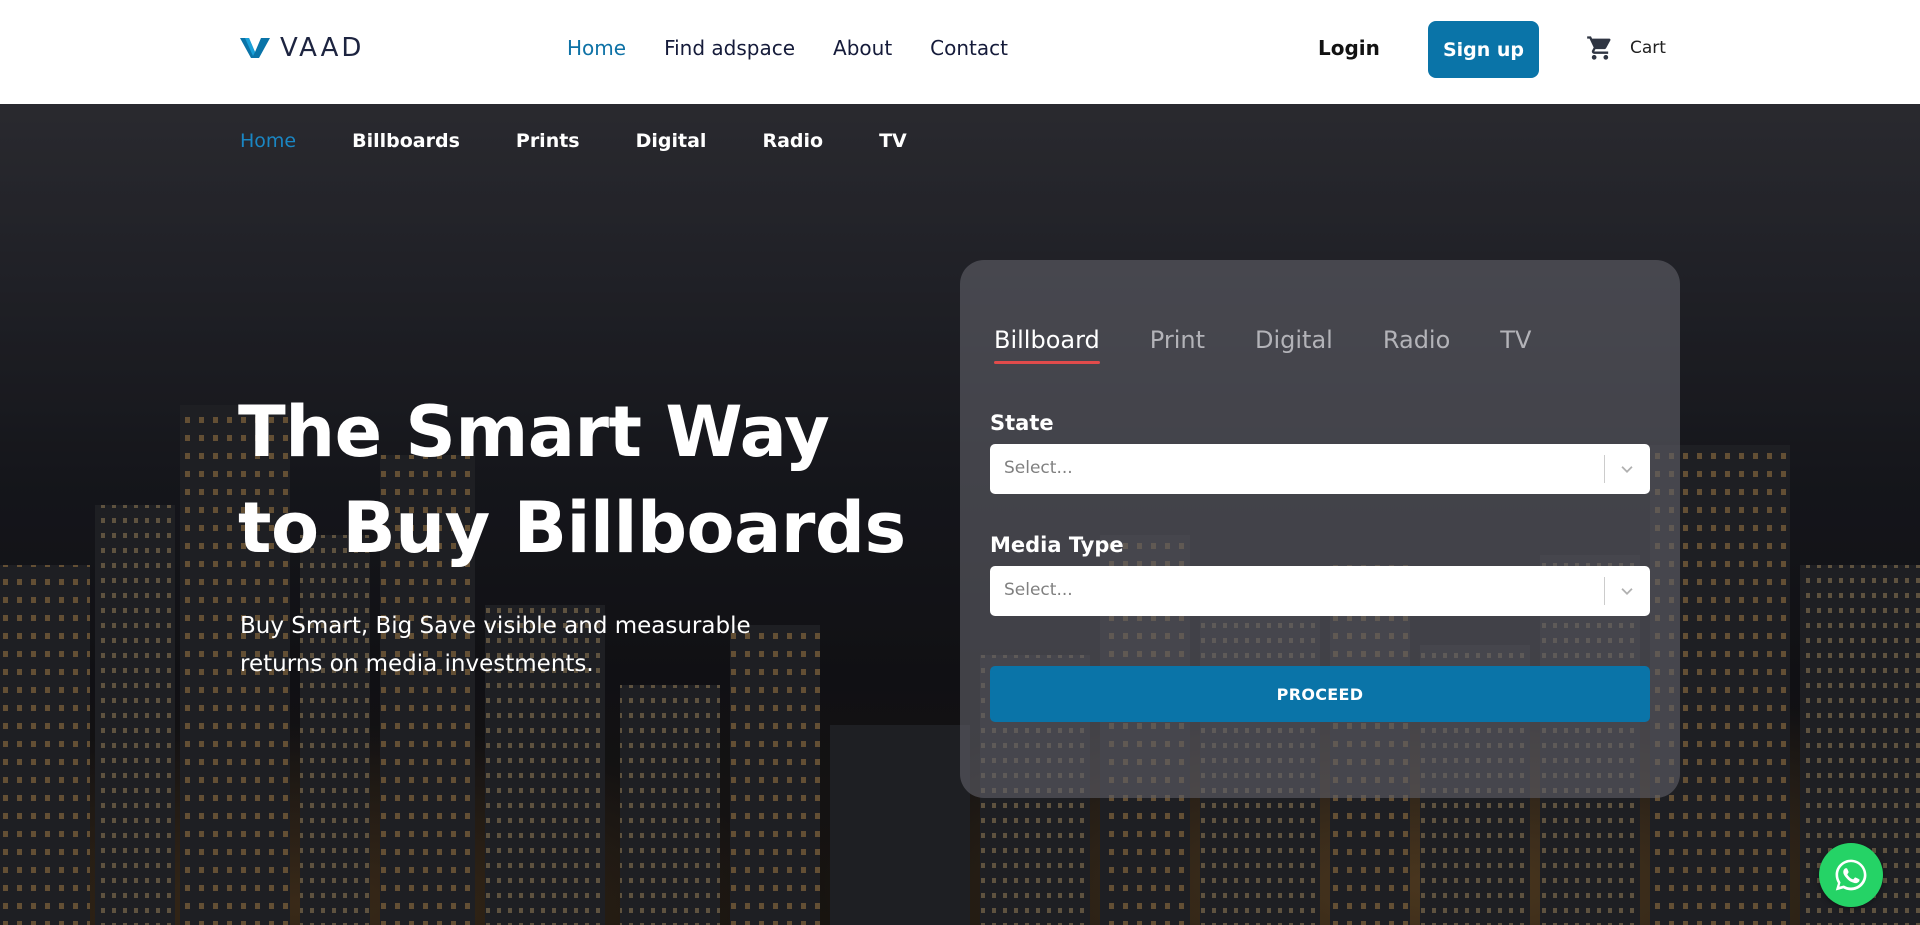  Describe the element at coordinates (255, 48) in the screenshot. I see `logo-mark-icon` at that location.